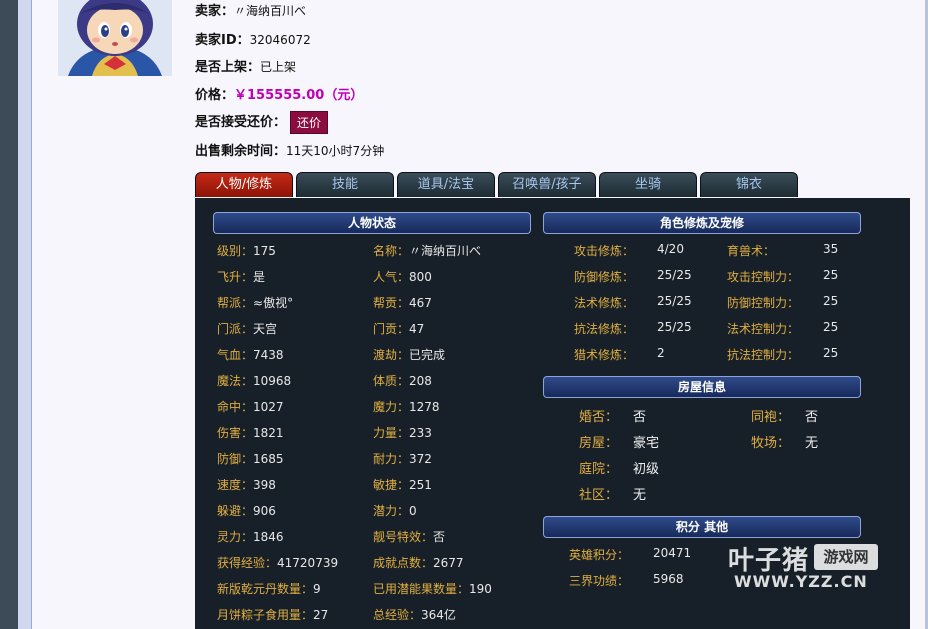 Image resolution: width=928 pixels, height=629 pixels. Describe the element at coordinates (646, 441) in the screenshot. I see `house-row: 豪宅` at that location.